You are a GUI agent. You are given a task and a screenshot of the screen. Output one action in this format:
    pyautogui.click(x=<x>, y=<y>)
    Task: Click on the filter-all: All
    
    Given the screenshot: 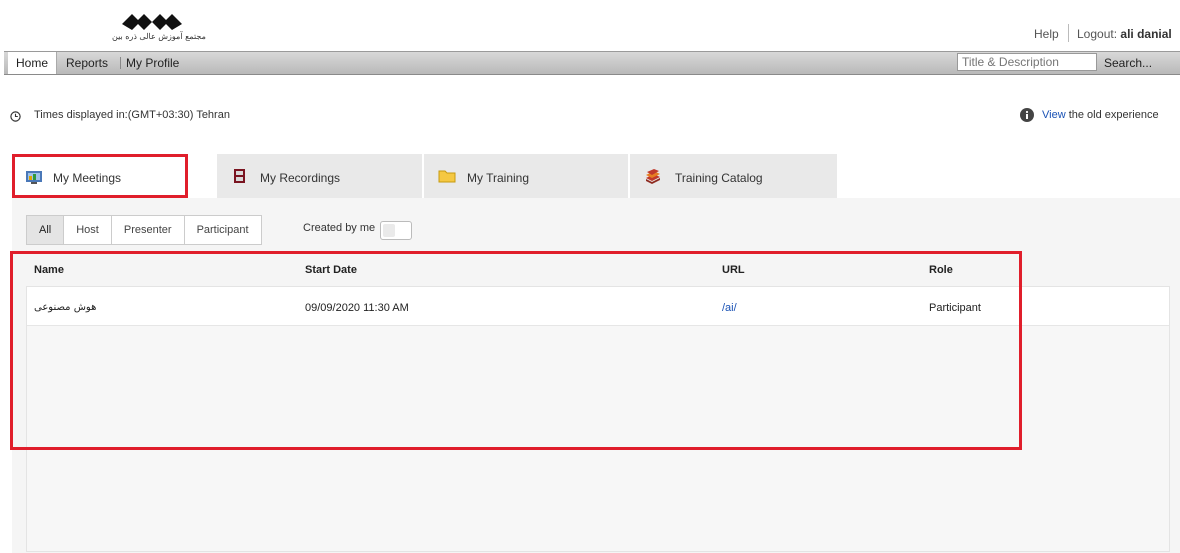 What is the action you would take?
    pyautogui.click(x=46, y=230)
    